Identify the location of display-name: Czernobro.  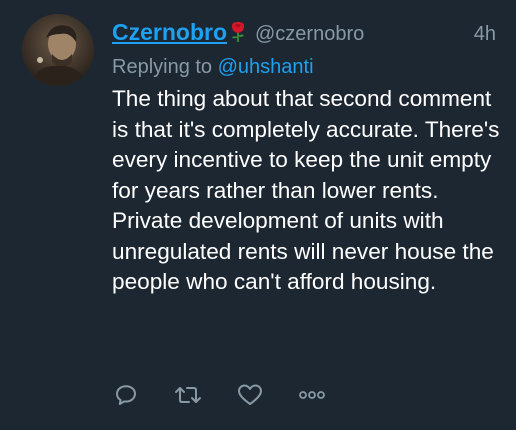
(169, 32).